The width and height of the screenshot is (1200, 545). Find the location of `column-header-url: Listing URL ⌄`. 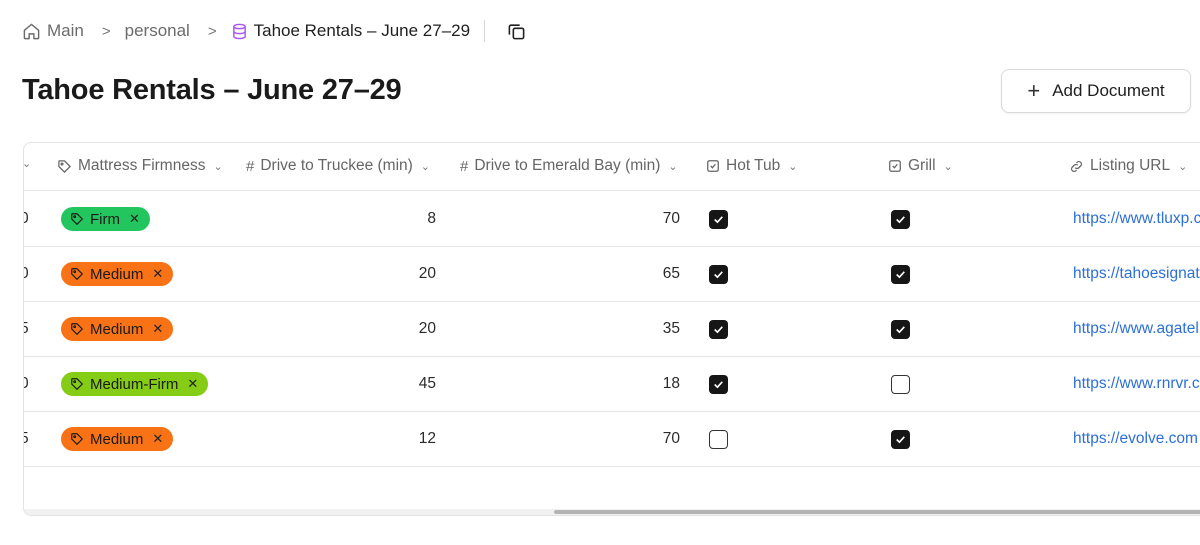

column-header-url: Listing URL ⌄ is located at coordinates (1128, 166).